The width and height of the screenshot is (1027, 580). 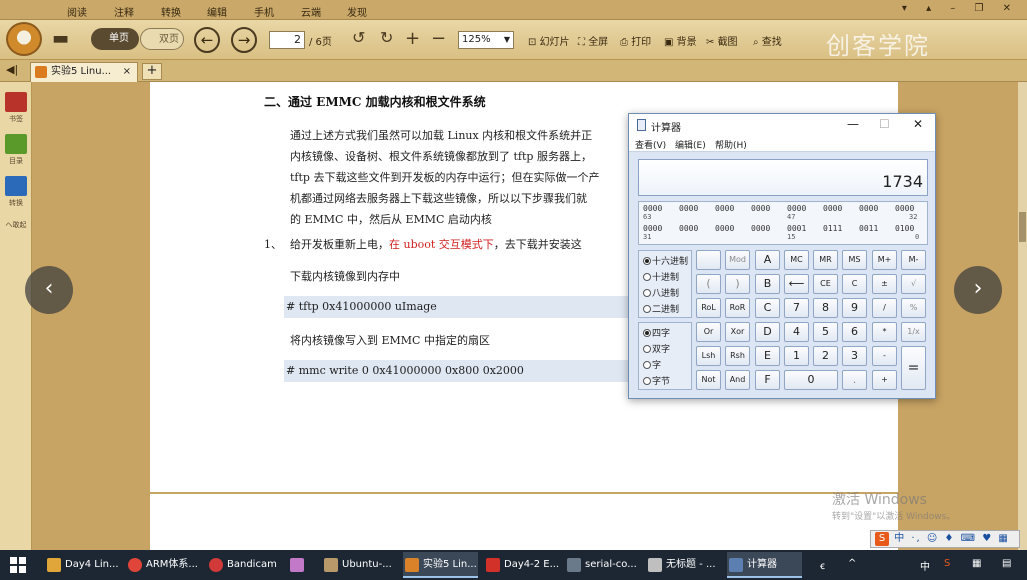 I want to click on reader-window-controls: ▾ ▴ – ❐ ✕, so click(x=960, y=8).